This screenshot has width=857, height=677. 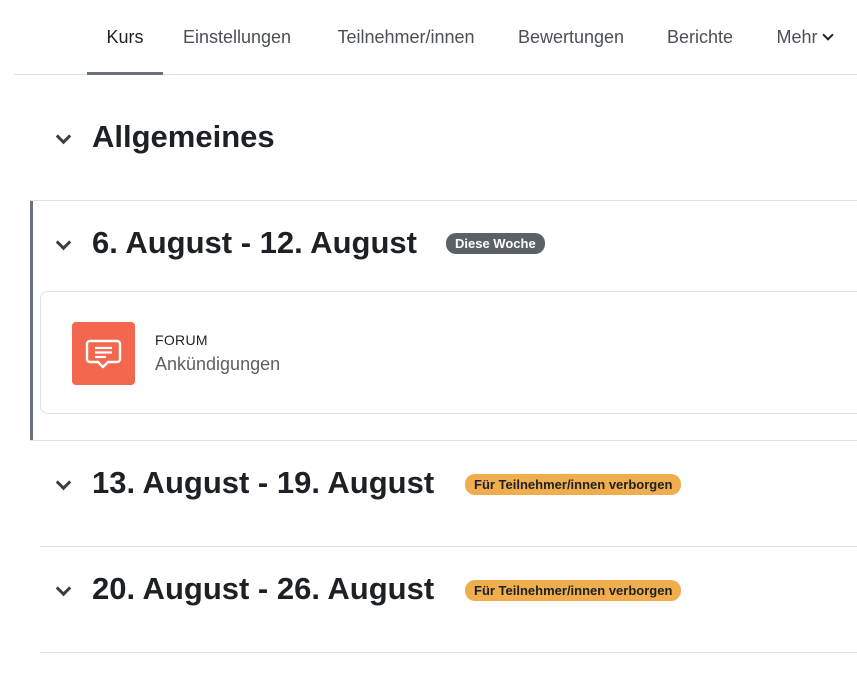 I want to click on tab-label: Kurs, so click(x=125, y=36).